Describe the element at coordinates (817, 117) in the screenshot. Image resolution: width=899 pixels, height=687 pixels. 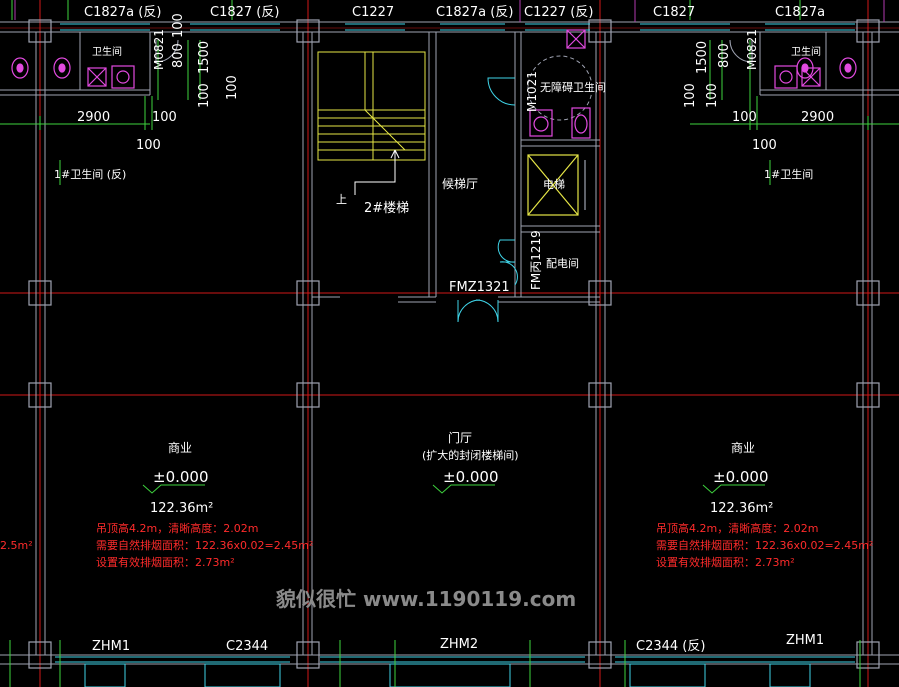
I see `dim-2900-right: 2900` at that location.